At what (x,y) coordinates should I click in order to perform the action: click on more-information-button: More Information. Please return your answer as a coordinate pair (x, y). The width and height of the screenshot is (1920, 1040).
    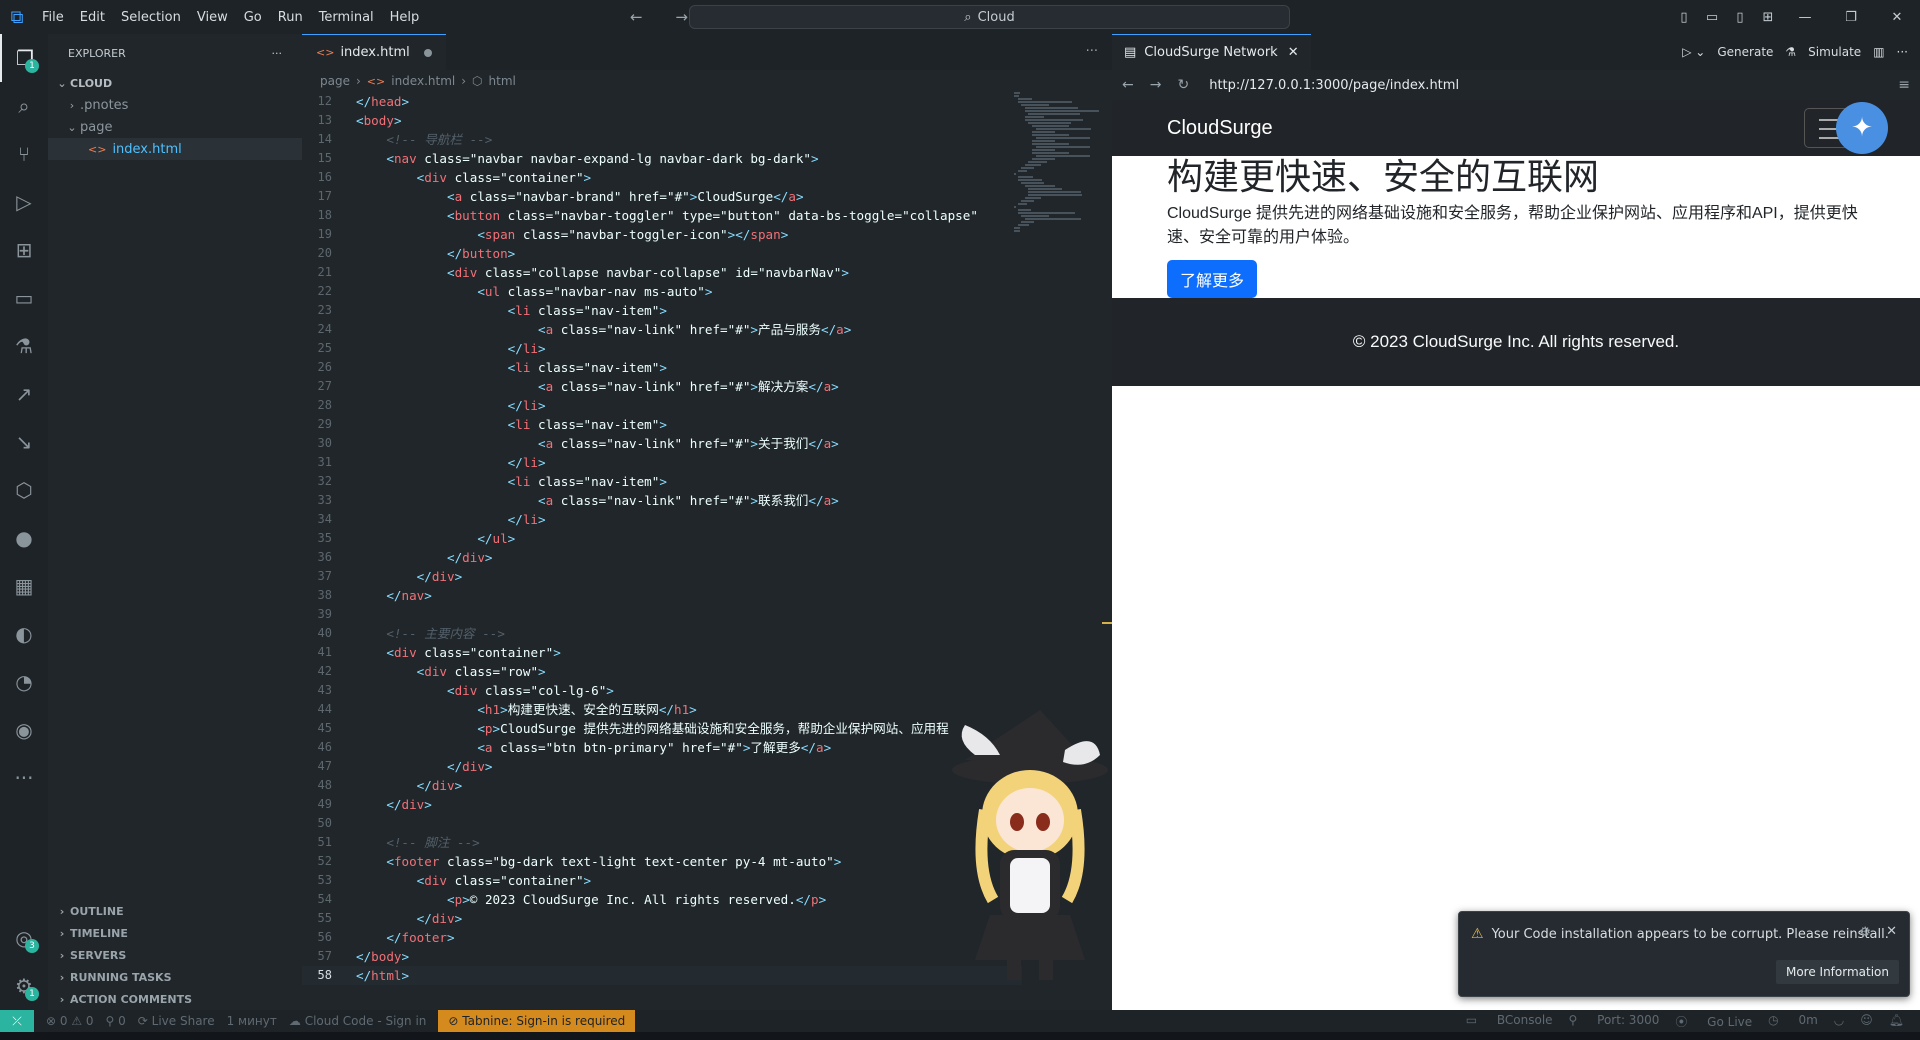
    Looking at the image, I should click on (1837, 972).